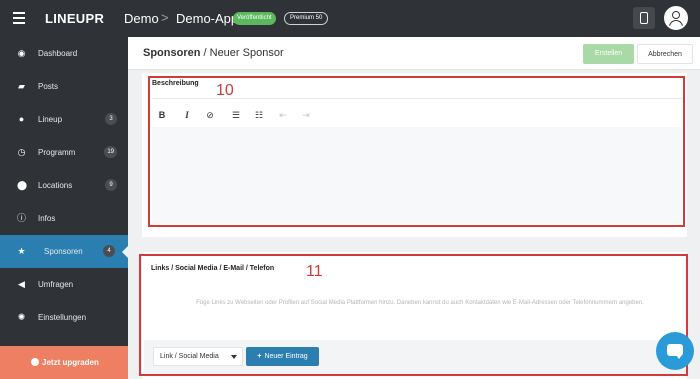 The height and width of the screenshot is (379, 700). I want to click on sidebar-item-label: Lineup, so click(50, 119).